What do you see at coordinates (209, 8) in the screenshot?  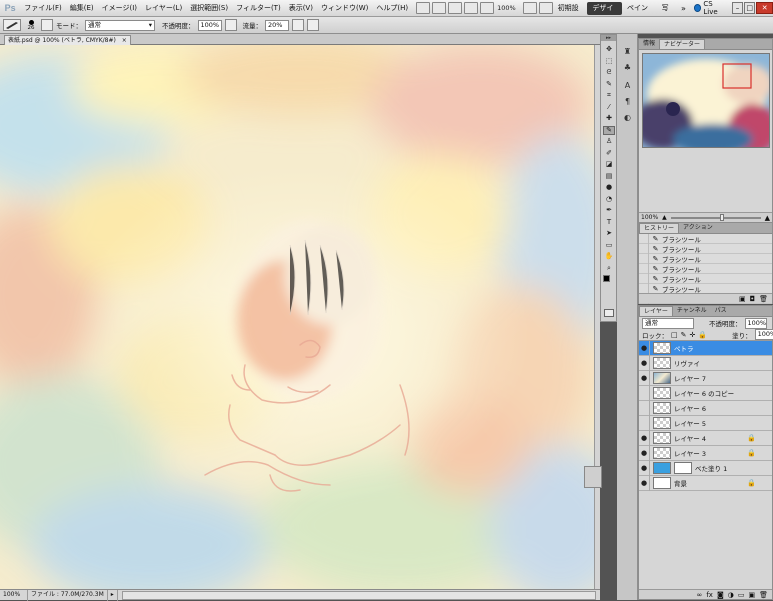 I see `menu-item: 選択範囲(S)` at bounding box center [209, 8].